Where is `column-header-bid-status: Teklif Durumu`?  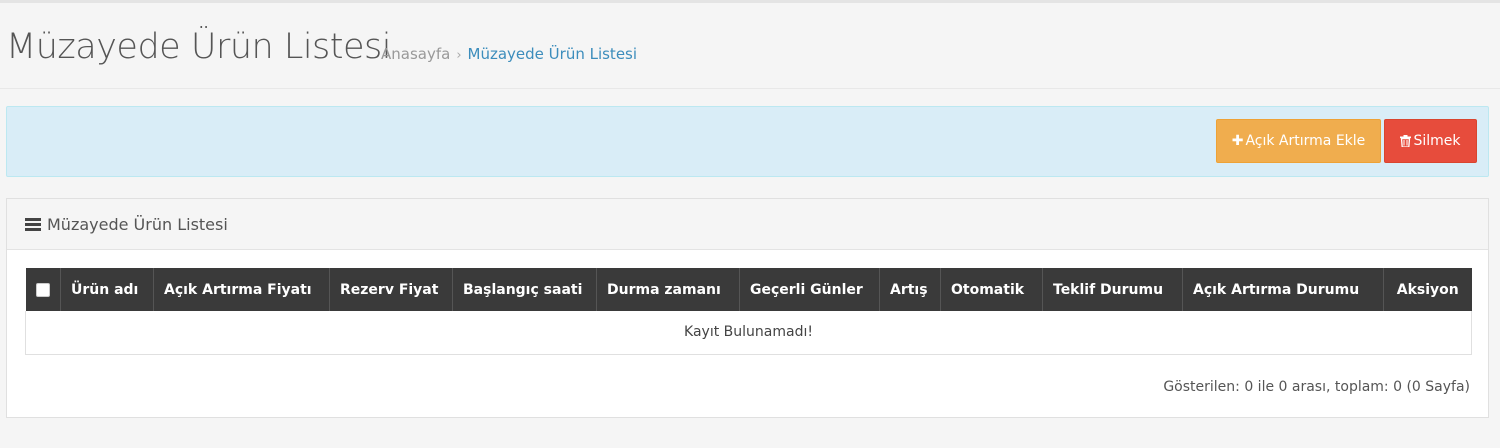
column-header-bid-status: Teklif Durumu is located at coordinates (1112, 289).